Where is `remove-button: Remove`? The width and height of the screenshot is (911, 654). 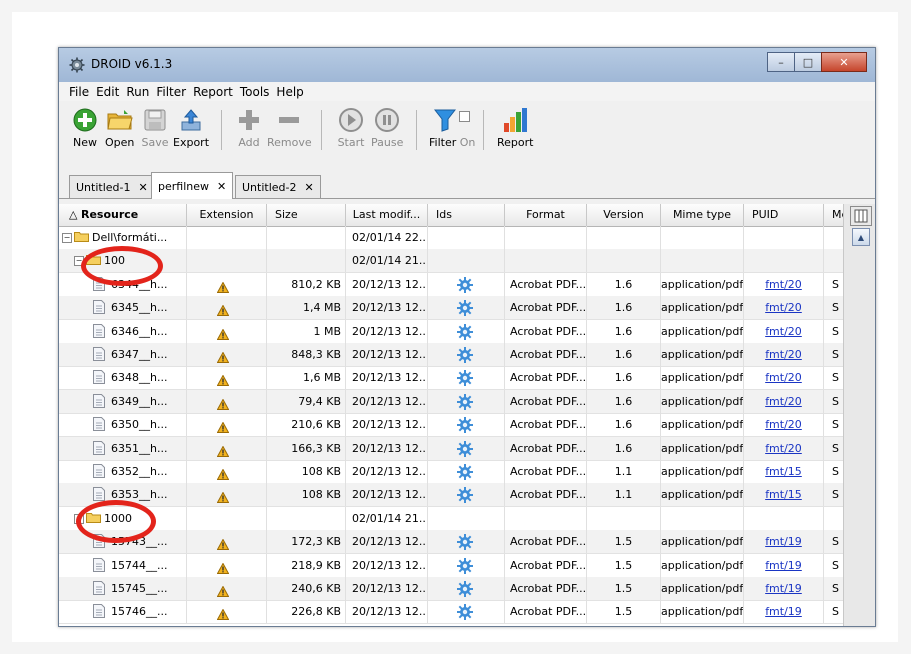 remove-button: Remove is located at coordinates (289, 127).